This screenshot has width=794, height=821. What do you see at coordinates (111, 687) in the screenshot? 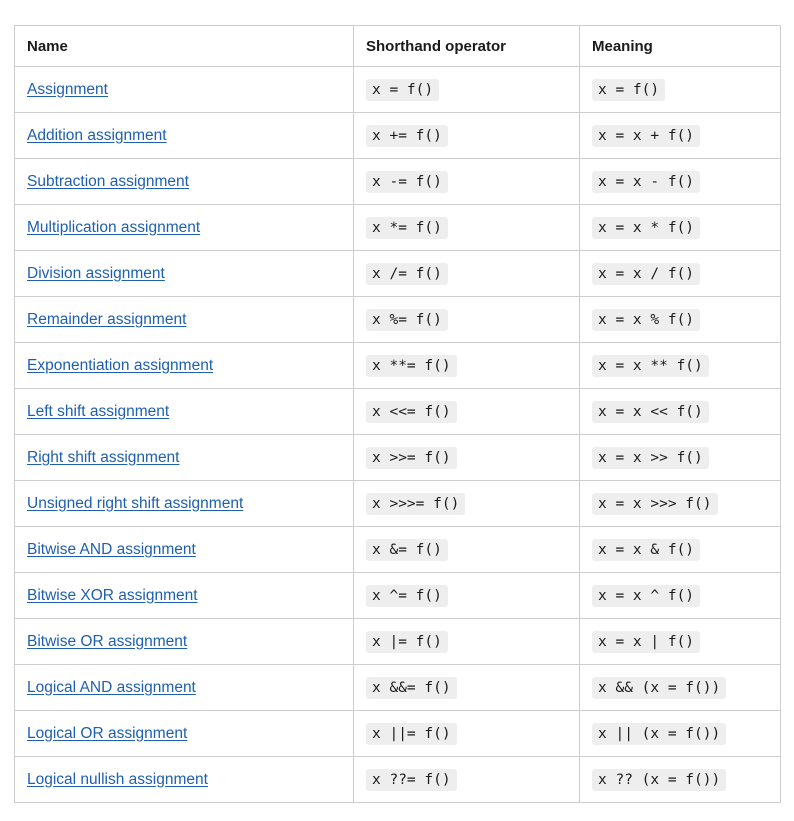
I see `operator-name-link: Logical AND assignment` at bounding box center [111, 687].